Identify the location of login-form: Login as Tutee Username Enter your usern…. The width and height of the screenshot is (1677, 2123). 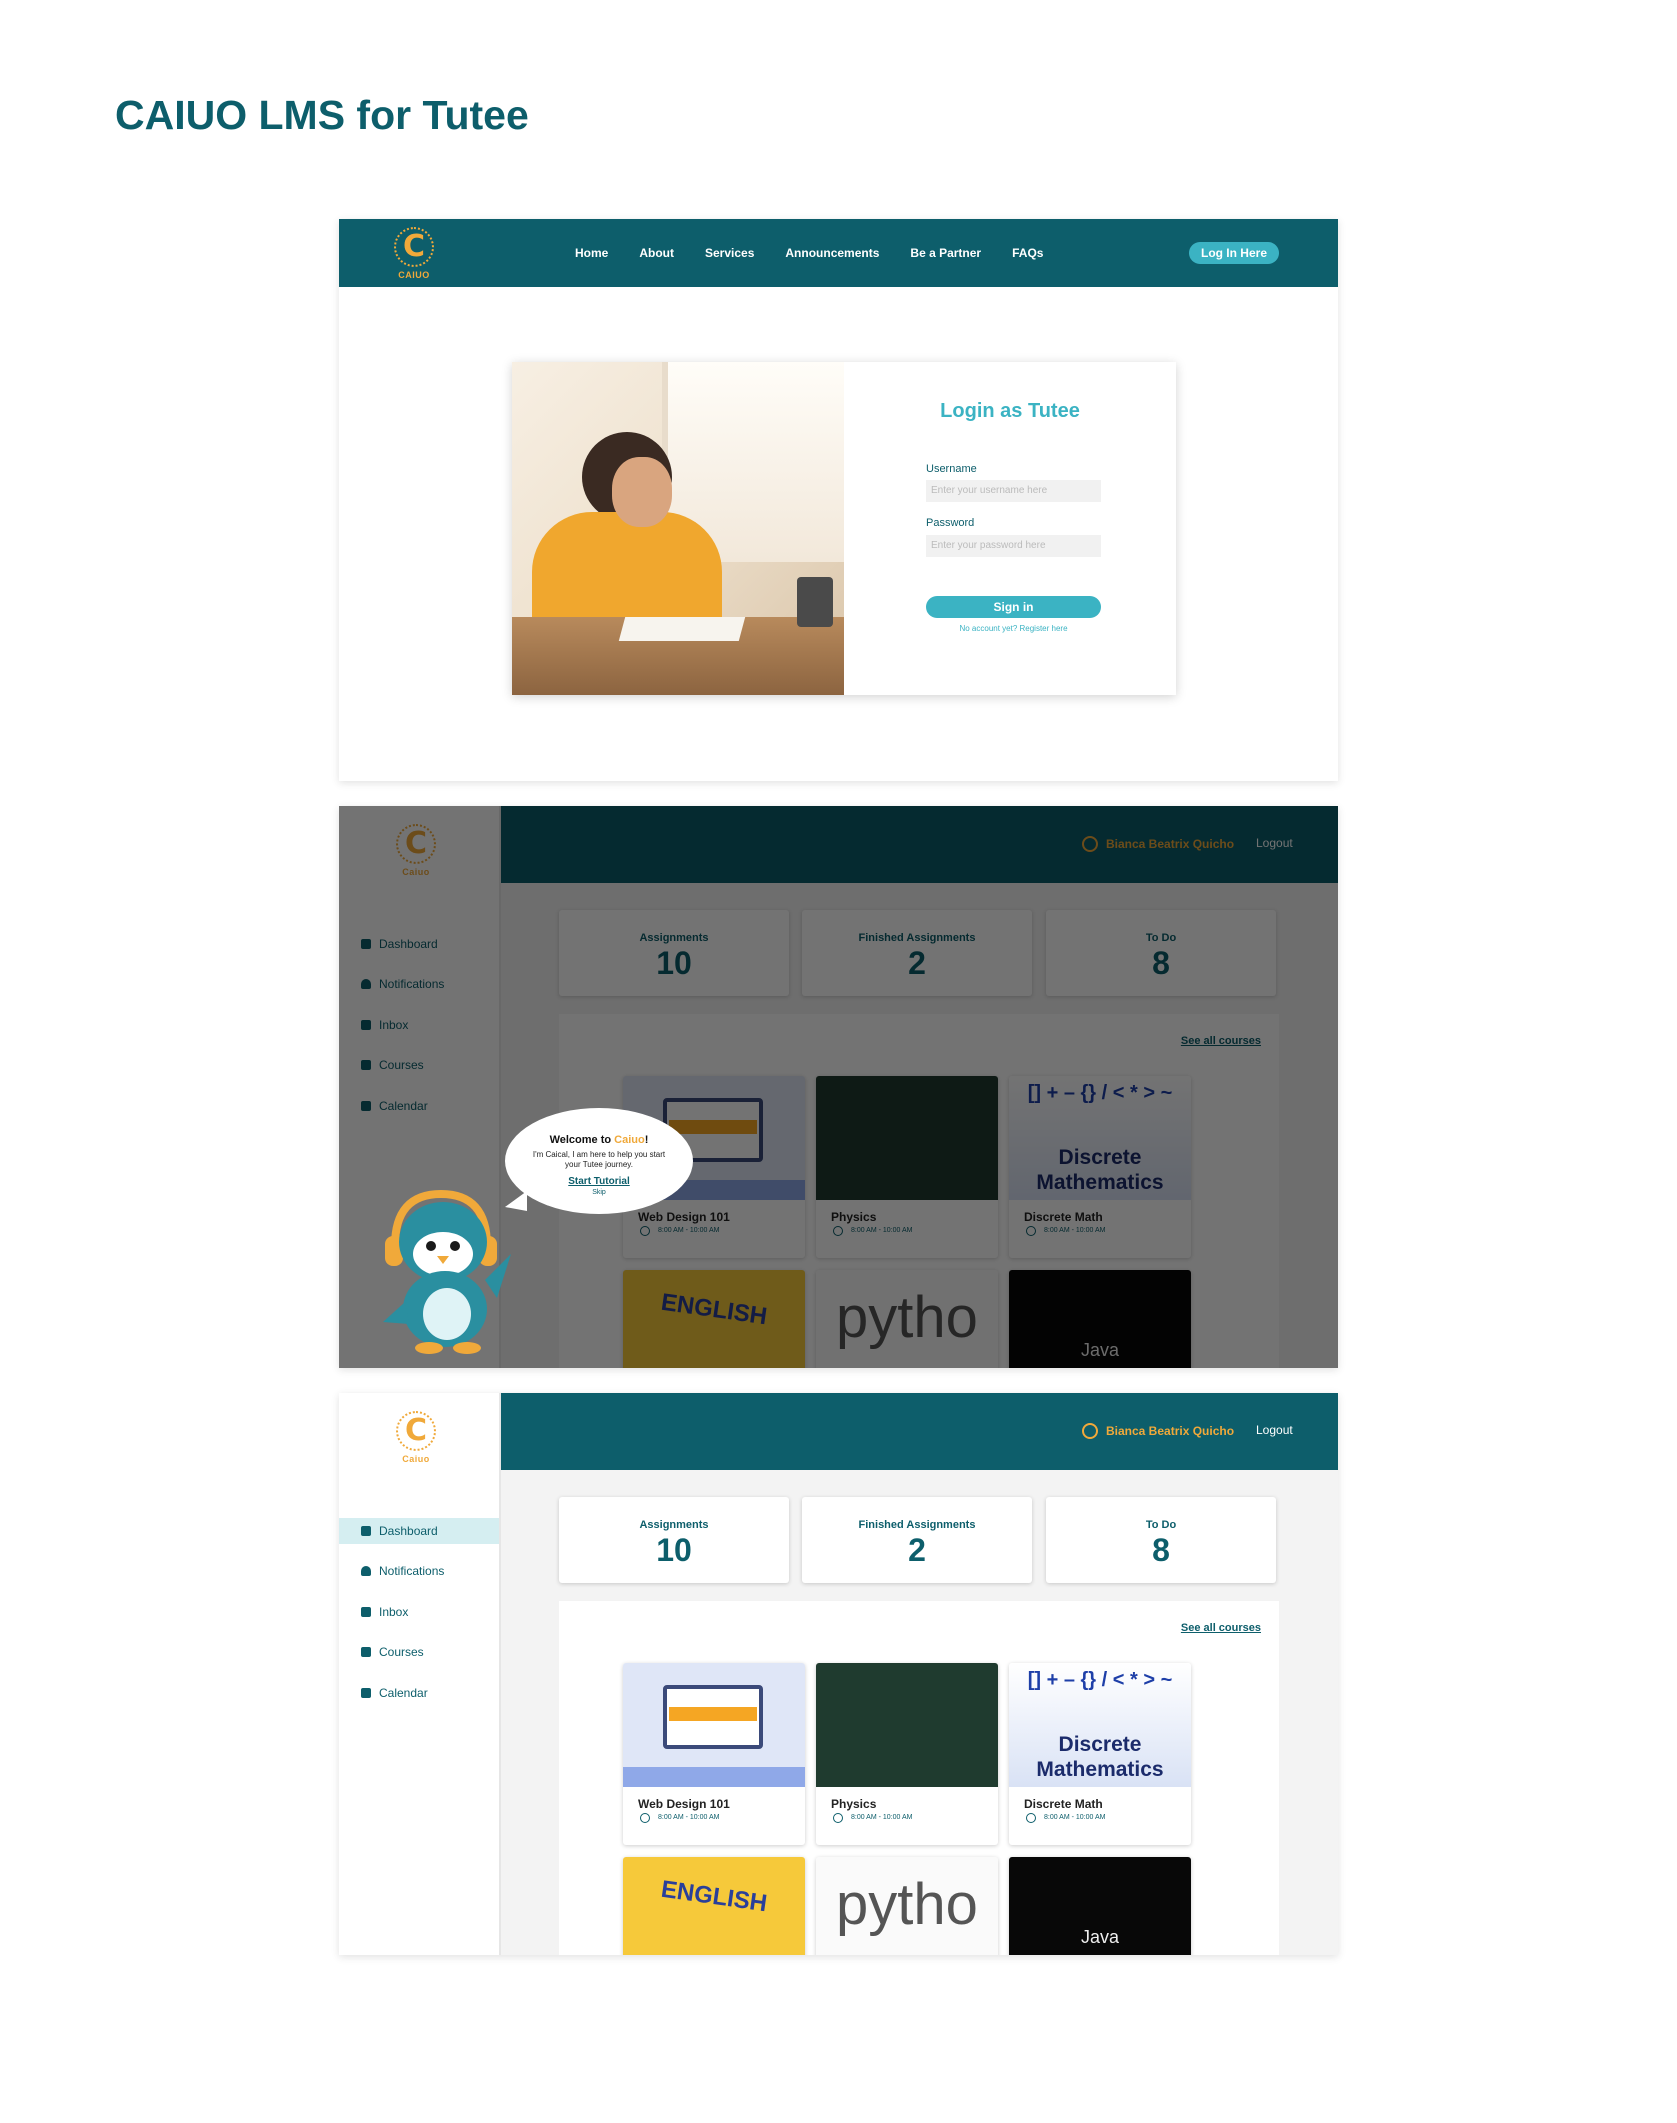
(1010, 528).